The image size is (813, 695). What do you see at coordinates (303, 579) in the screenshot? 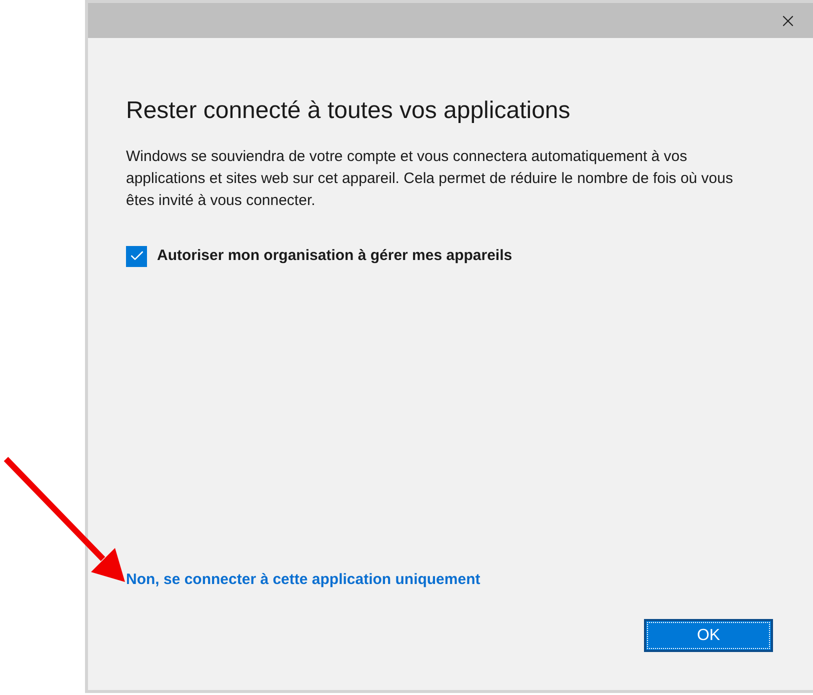
I see `connect-app-only-link: Non, se connecter à cette application uniquement` at bounding box center [303, 579].